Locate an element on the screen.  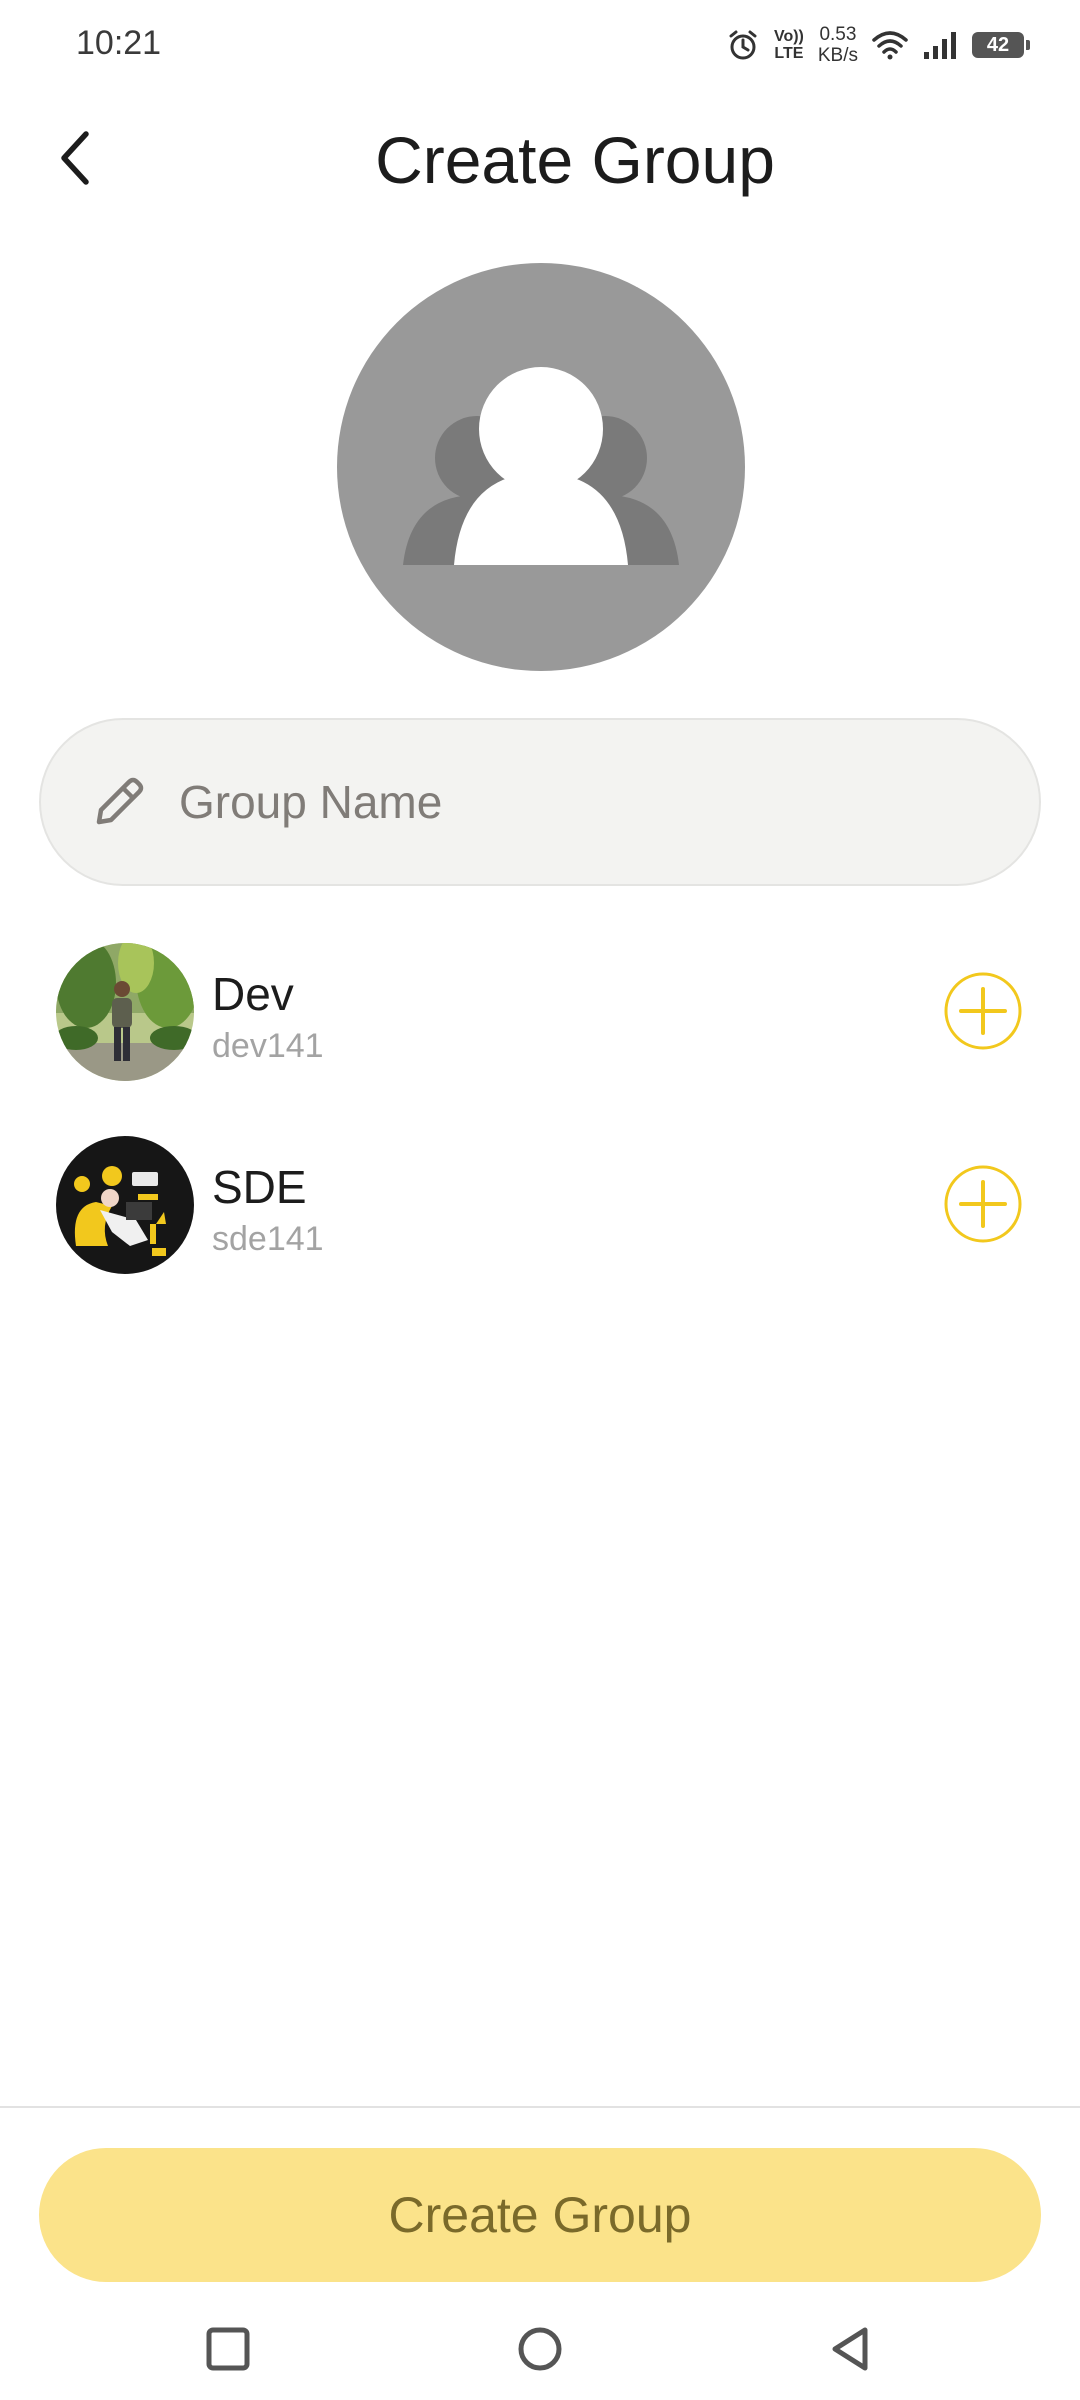
group-name-input is located at coordinates (579, 802).